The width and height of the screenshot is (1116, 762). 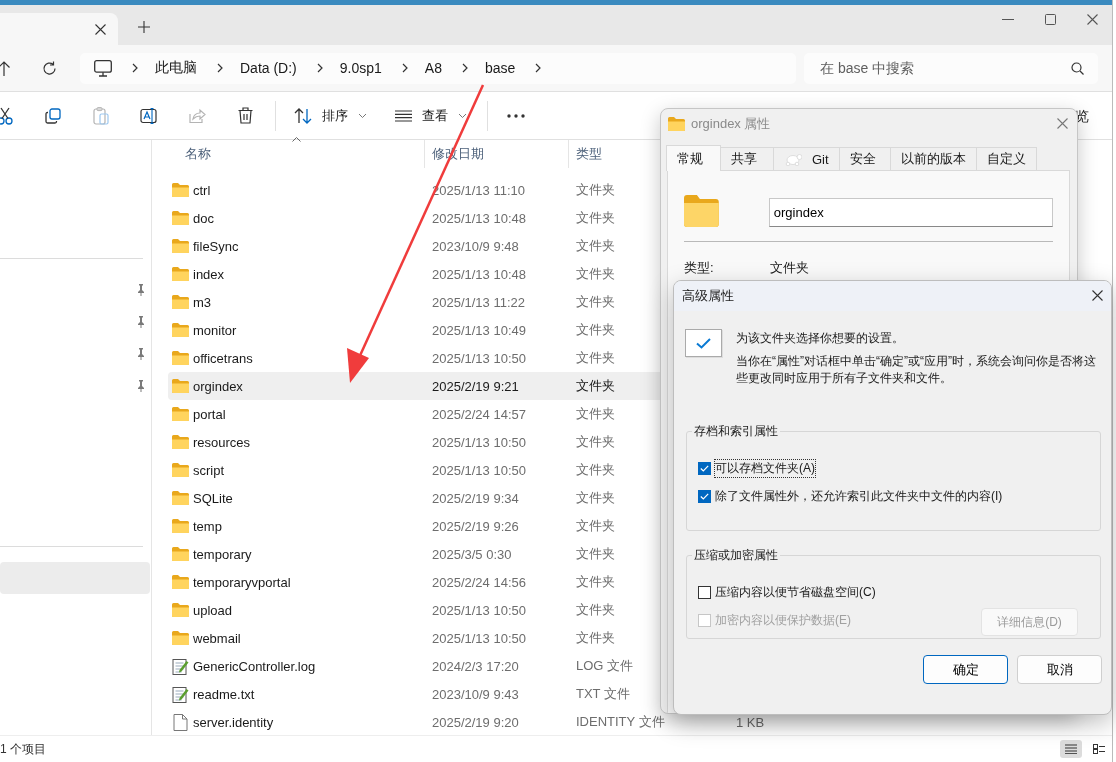 What do you see at coordinates (213, 610) in the screenshot?
I see `file-name: upload` at bounding box center [213, 610].